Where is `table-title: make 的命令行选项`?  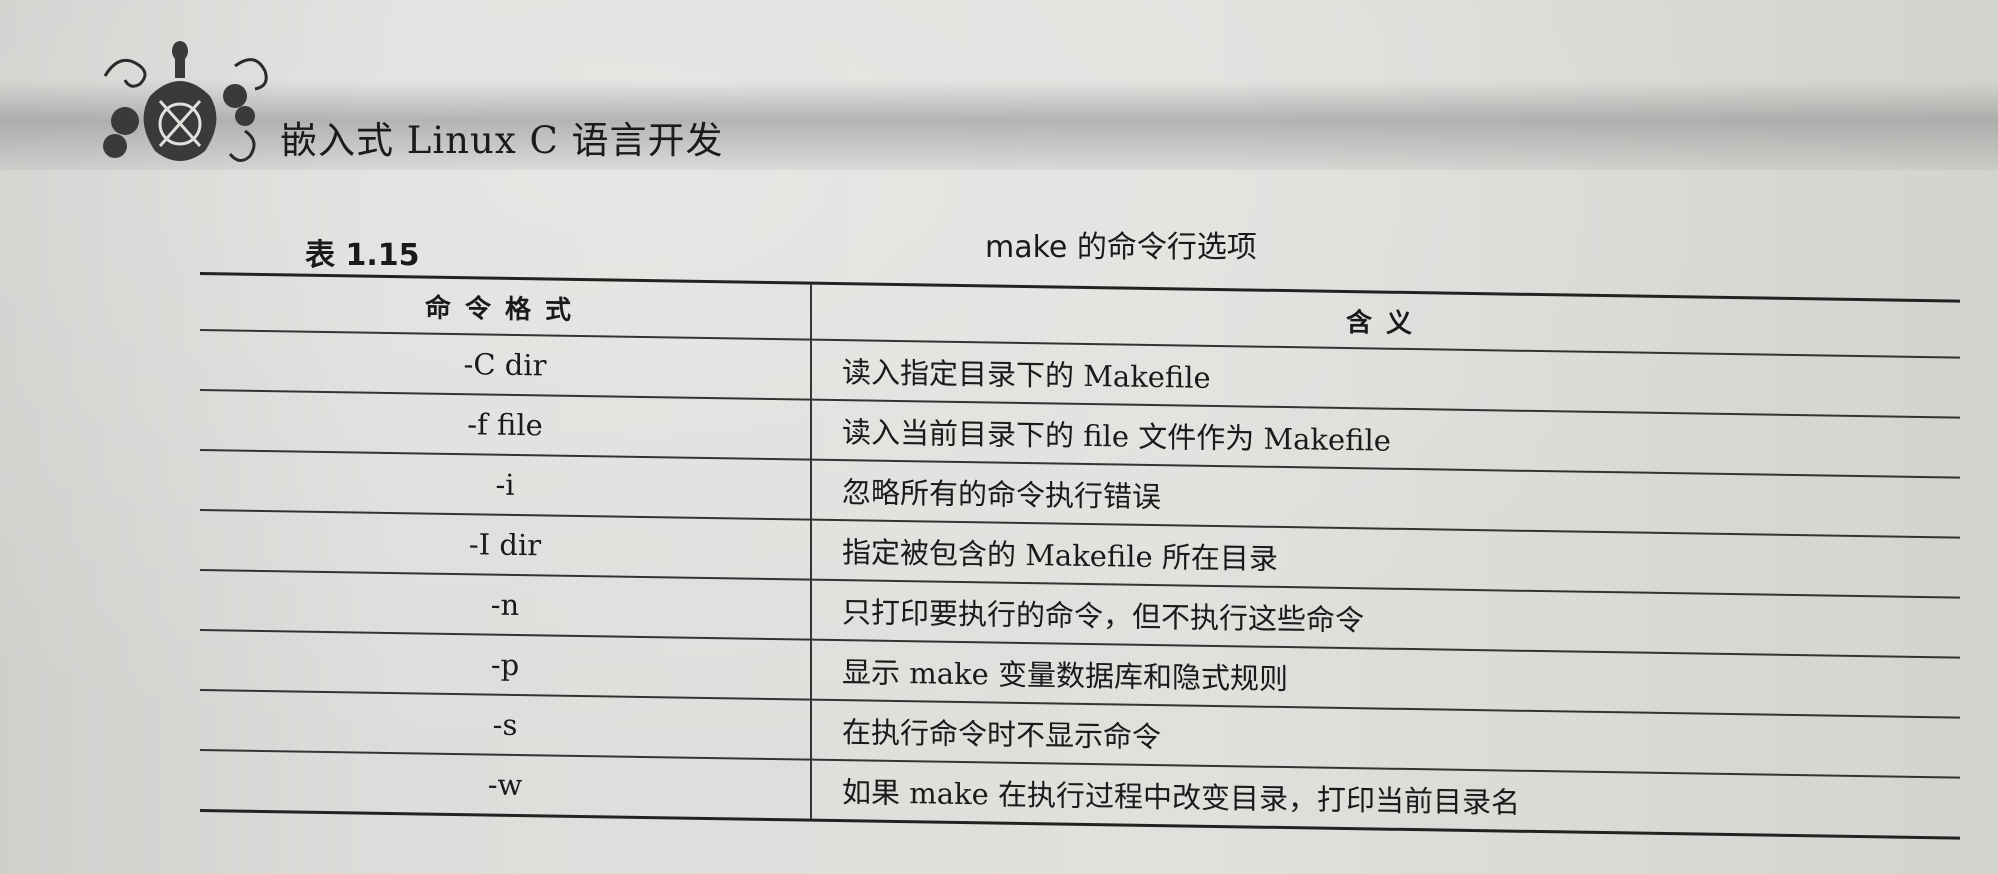 table-title: make 的命令行选项 is located at coordinates (1121, 247).